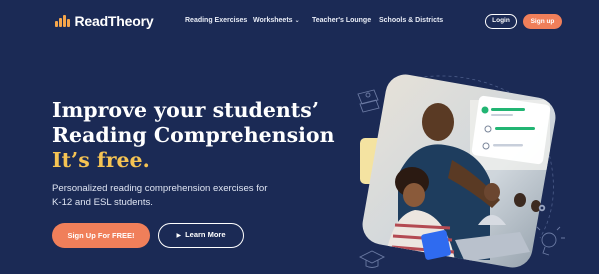  Describe the element at coordinates (542, 208) in the screenshot. I see `dot-decoration-center` at that location.